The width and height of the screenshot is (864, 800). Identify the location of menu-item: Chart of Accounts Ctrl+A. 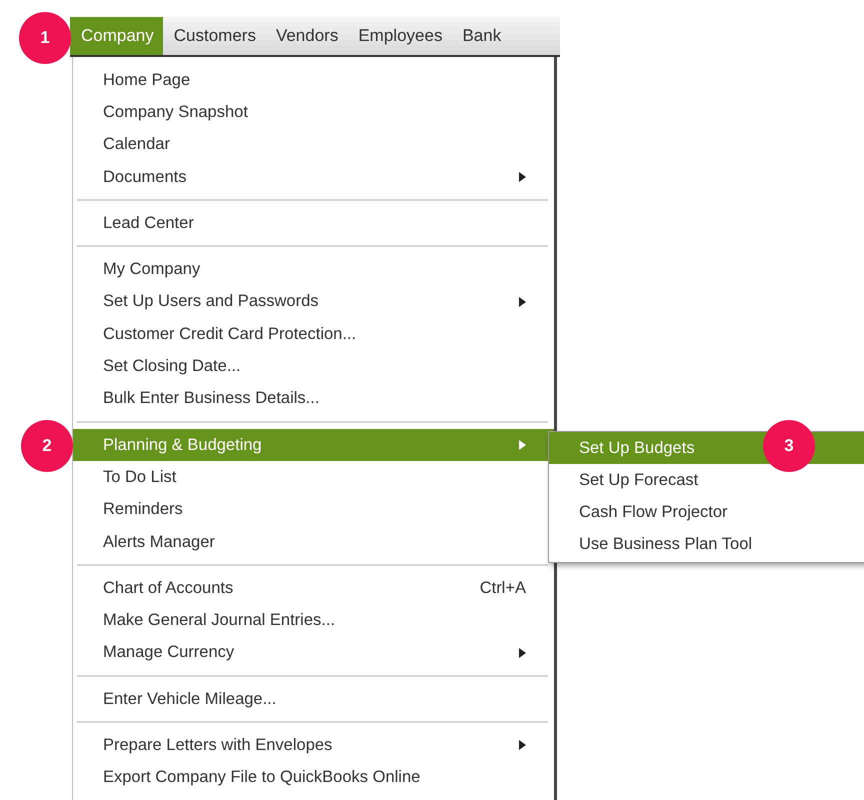
(313, 588).